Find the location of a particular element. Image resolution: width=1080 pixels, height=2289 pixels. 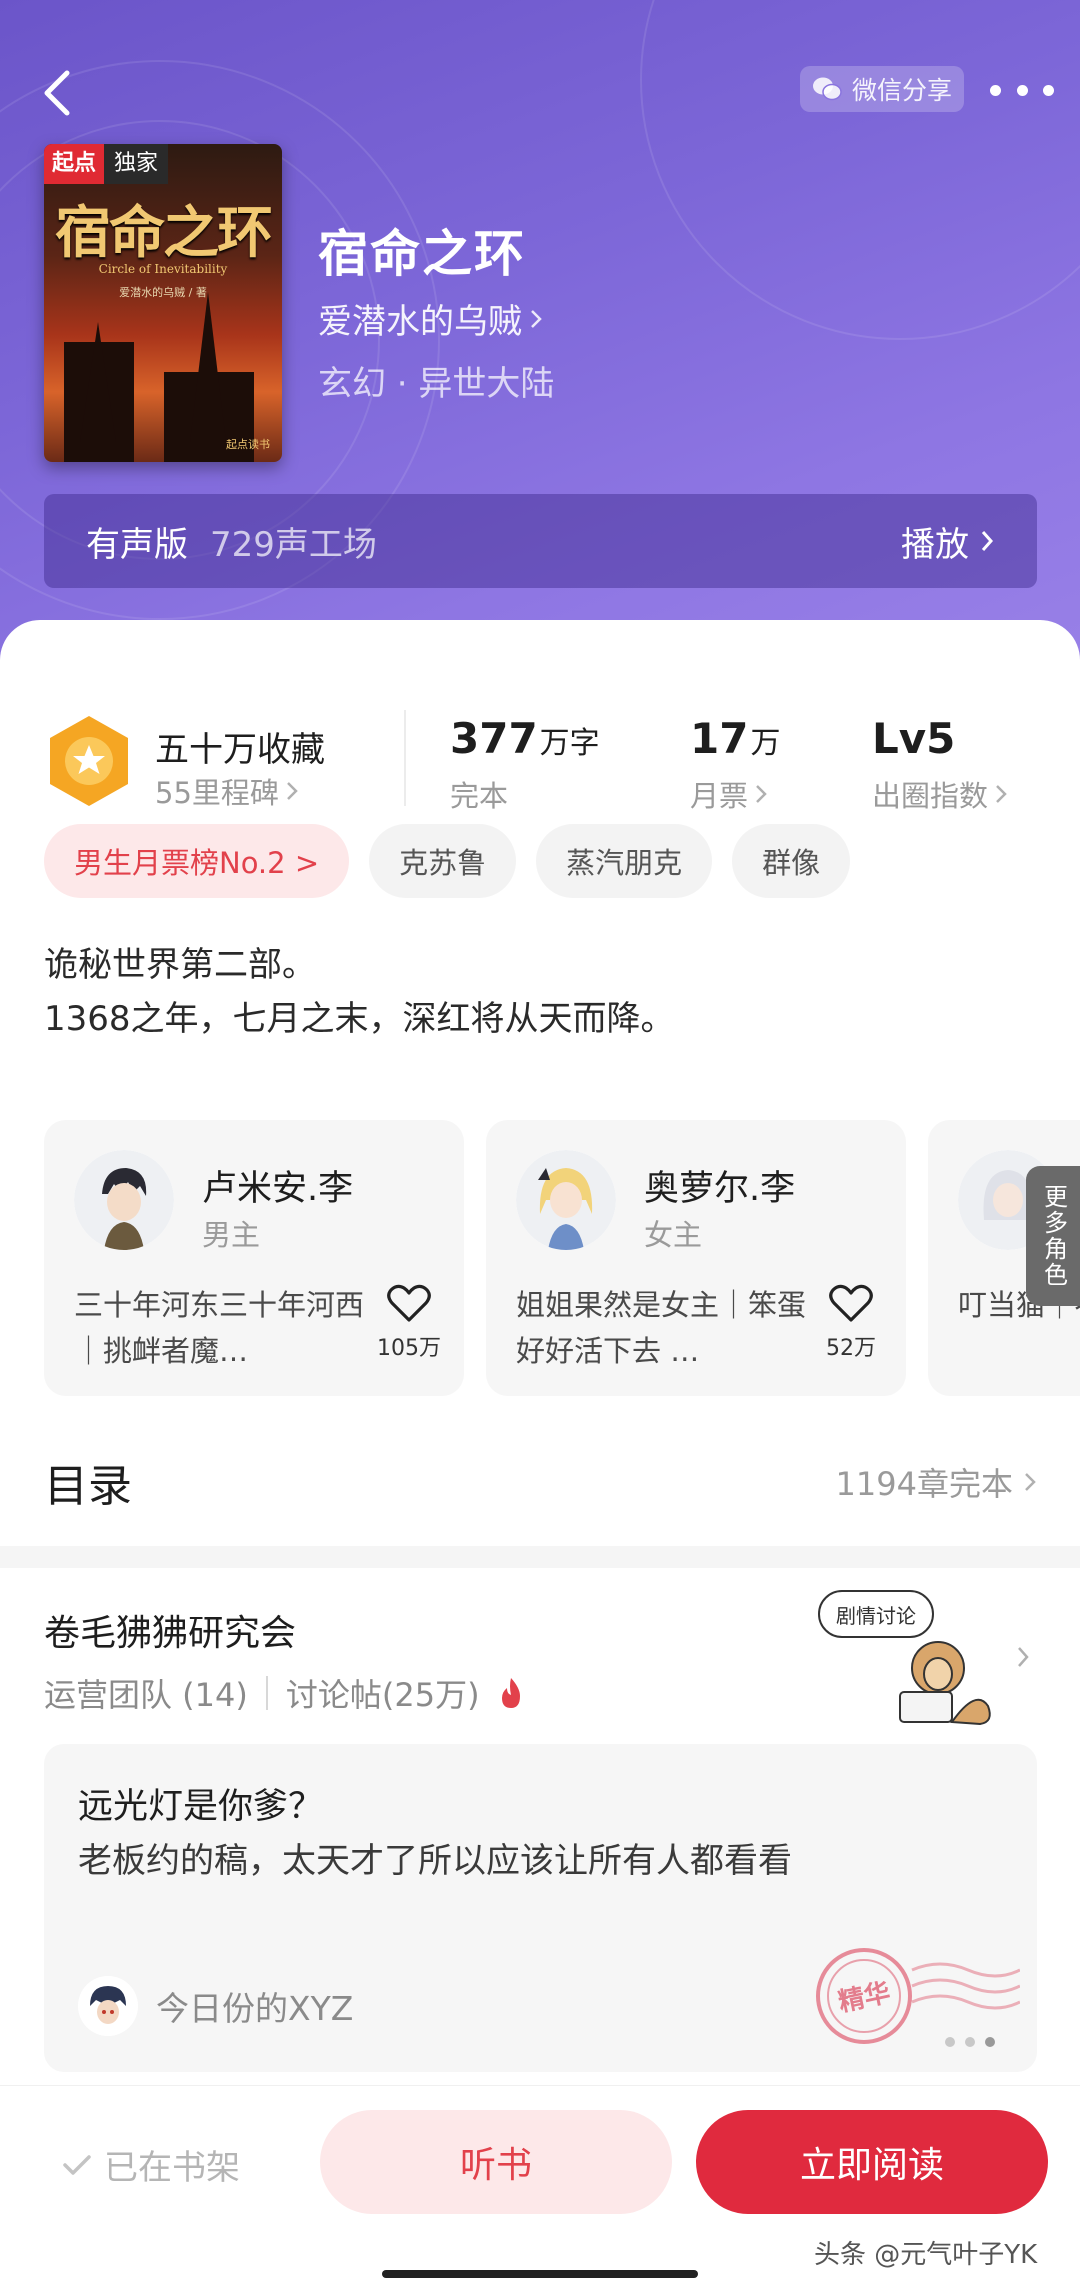

play-button: 播放 is located at coordinates (948, 541).